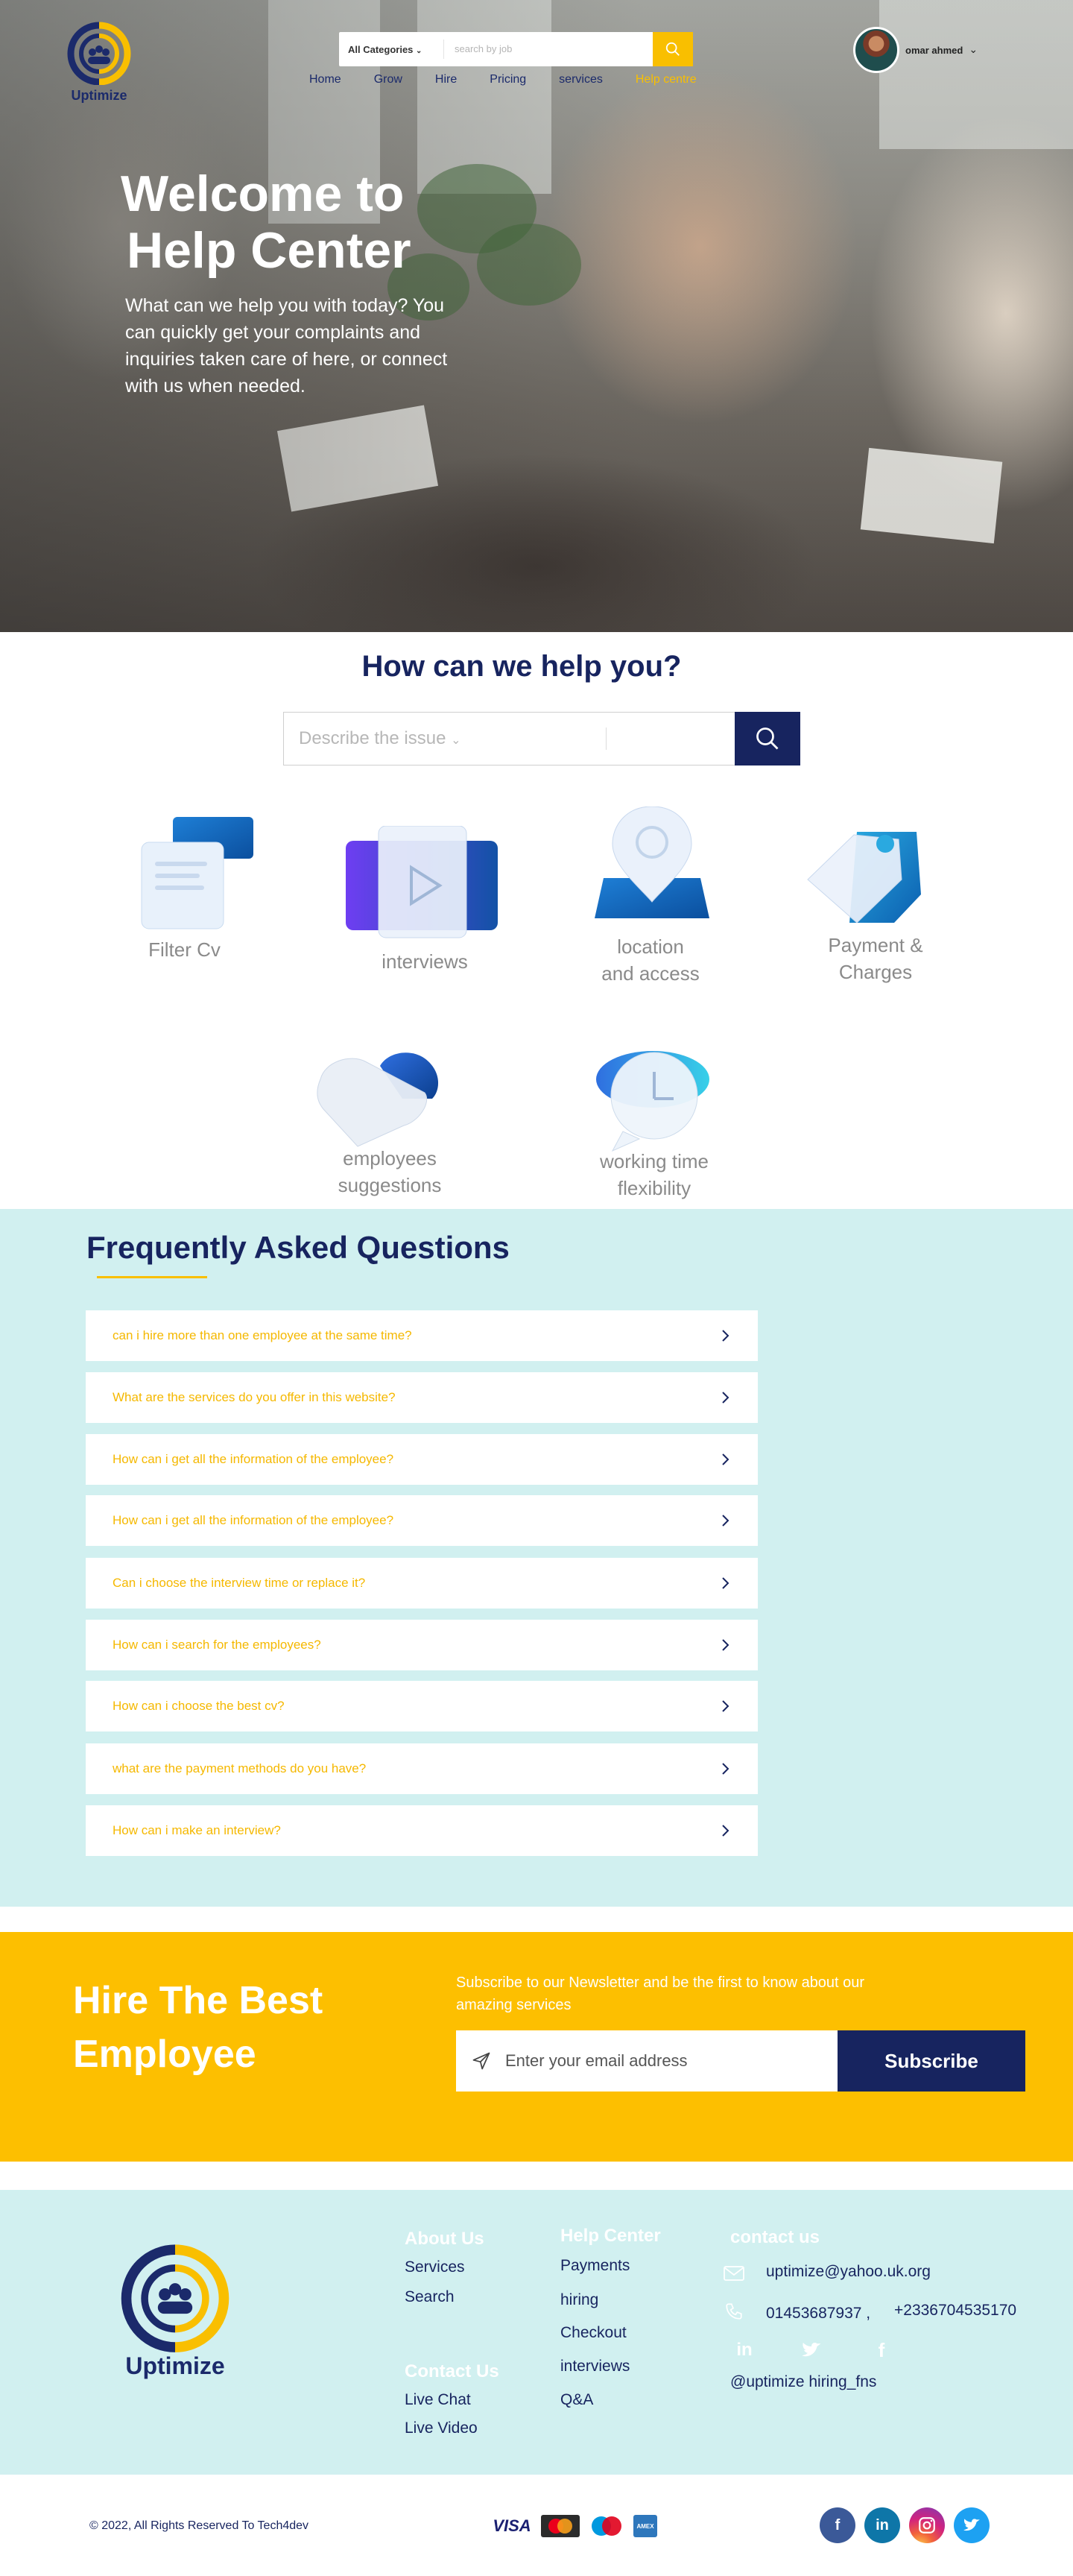 Image resolution: width=1073 pixels, height=2576 pixels. What do you see at coordinates (430, 2297) in the screenshot?
I see `footer-link-search: Search` at bounding box center [430, 2297].